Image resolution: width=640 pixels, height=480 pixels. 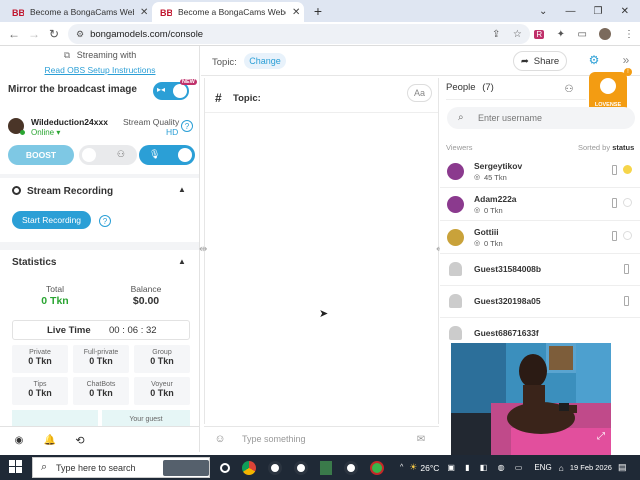 I want to click on viewers-label: Viewers, so click(x=459, y=147).